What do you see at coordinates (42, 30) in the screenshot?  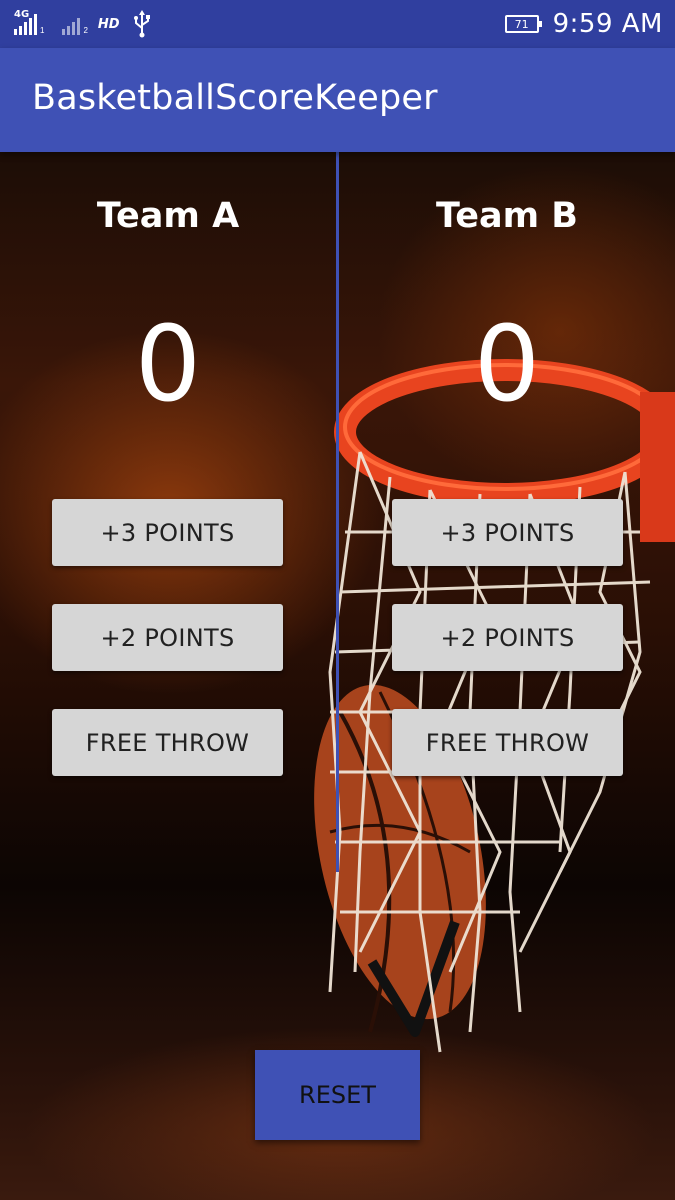 I see `sim1-index: 1` at bounding box center [42, 30].